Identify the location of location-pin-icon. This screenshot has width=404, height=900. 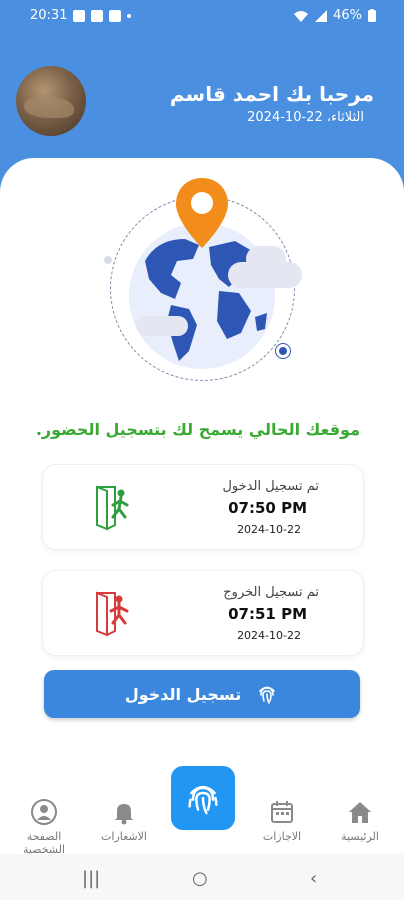
(202, 213).